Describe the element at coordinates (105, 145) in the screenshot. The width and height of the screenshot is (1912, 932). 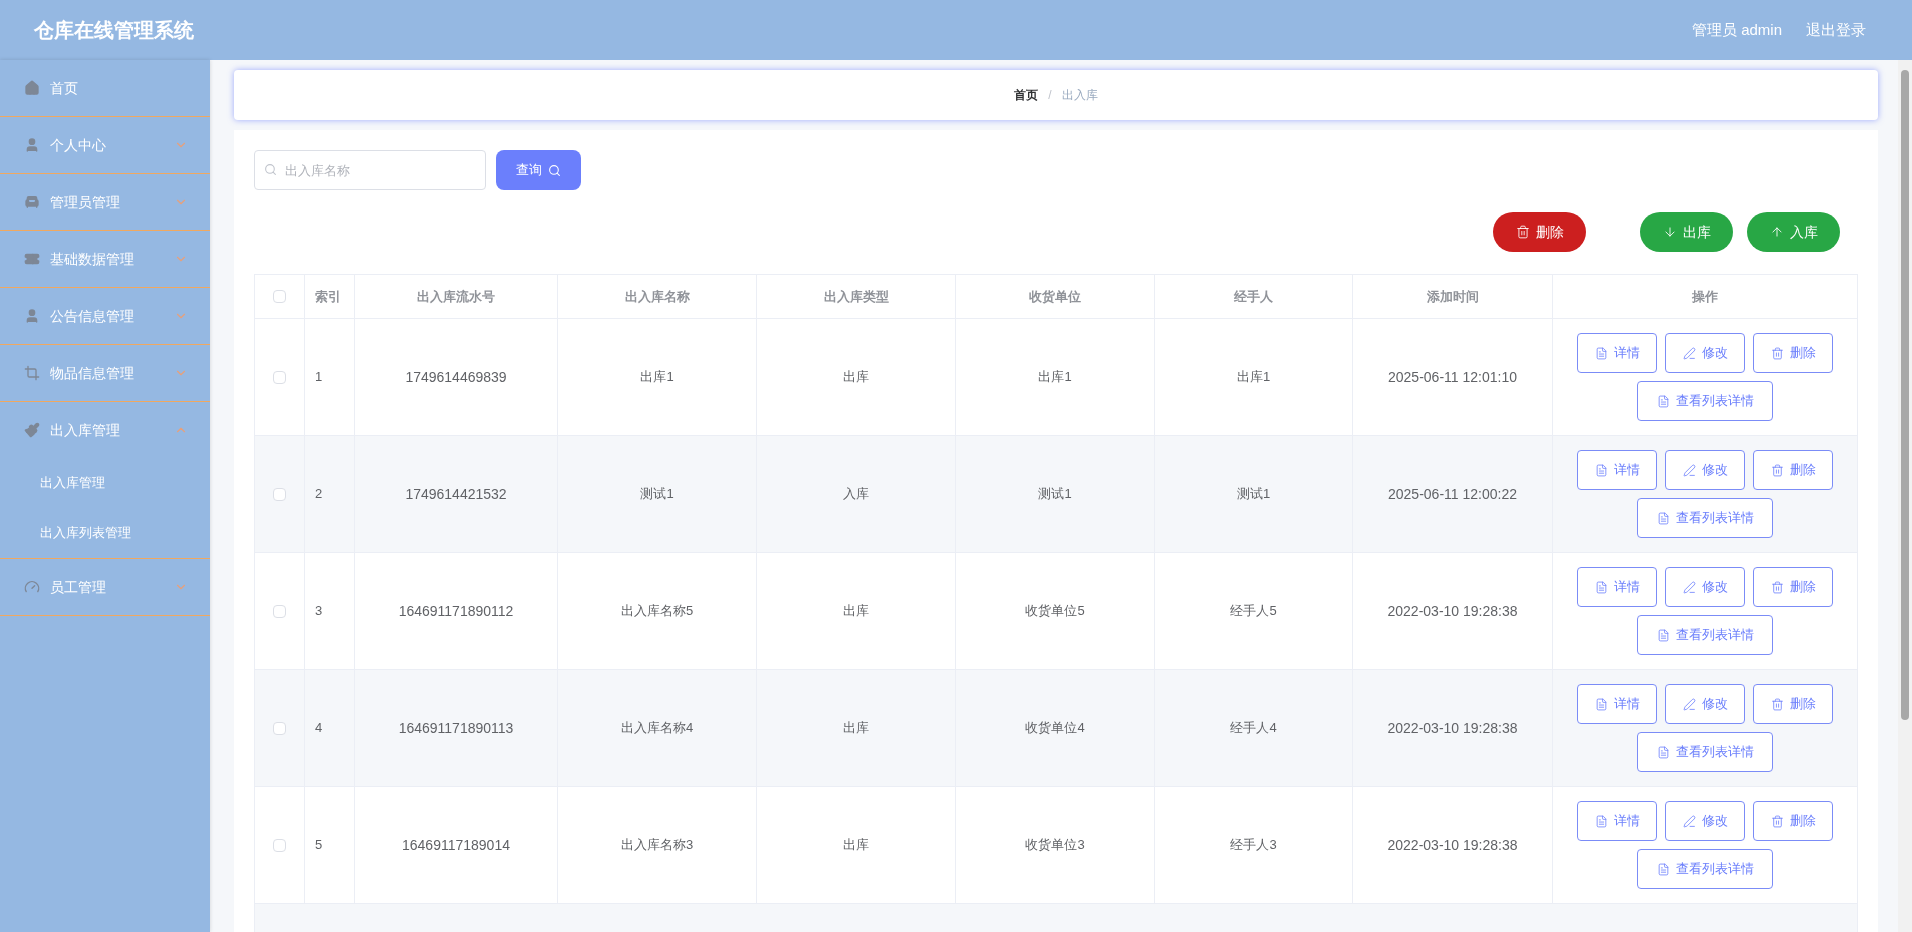
I see `sidebar-item: 个人中心` at that location.